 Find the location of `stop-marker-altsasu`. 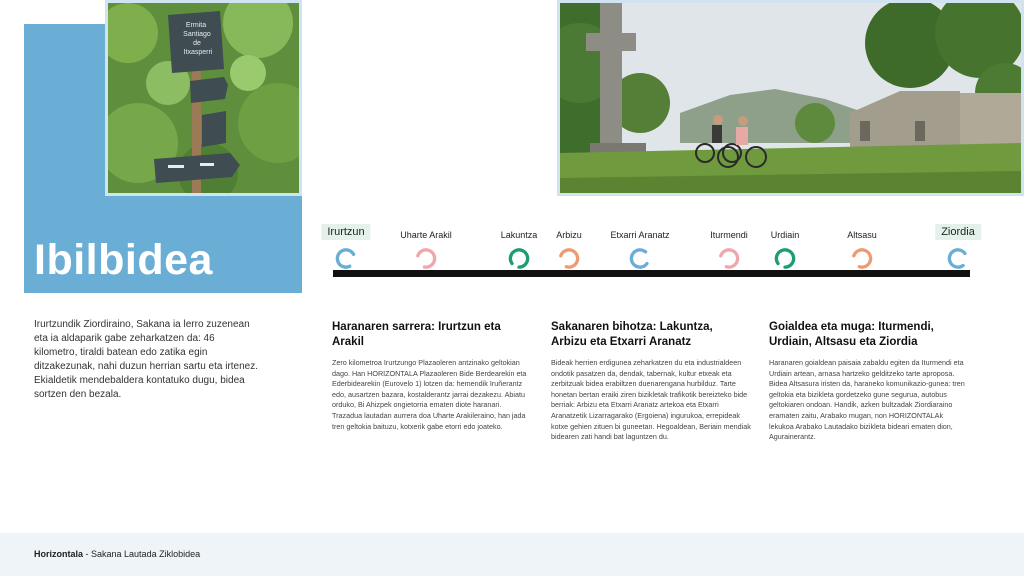

stop-marker-altsasu is located at coordinates (862, 258).